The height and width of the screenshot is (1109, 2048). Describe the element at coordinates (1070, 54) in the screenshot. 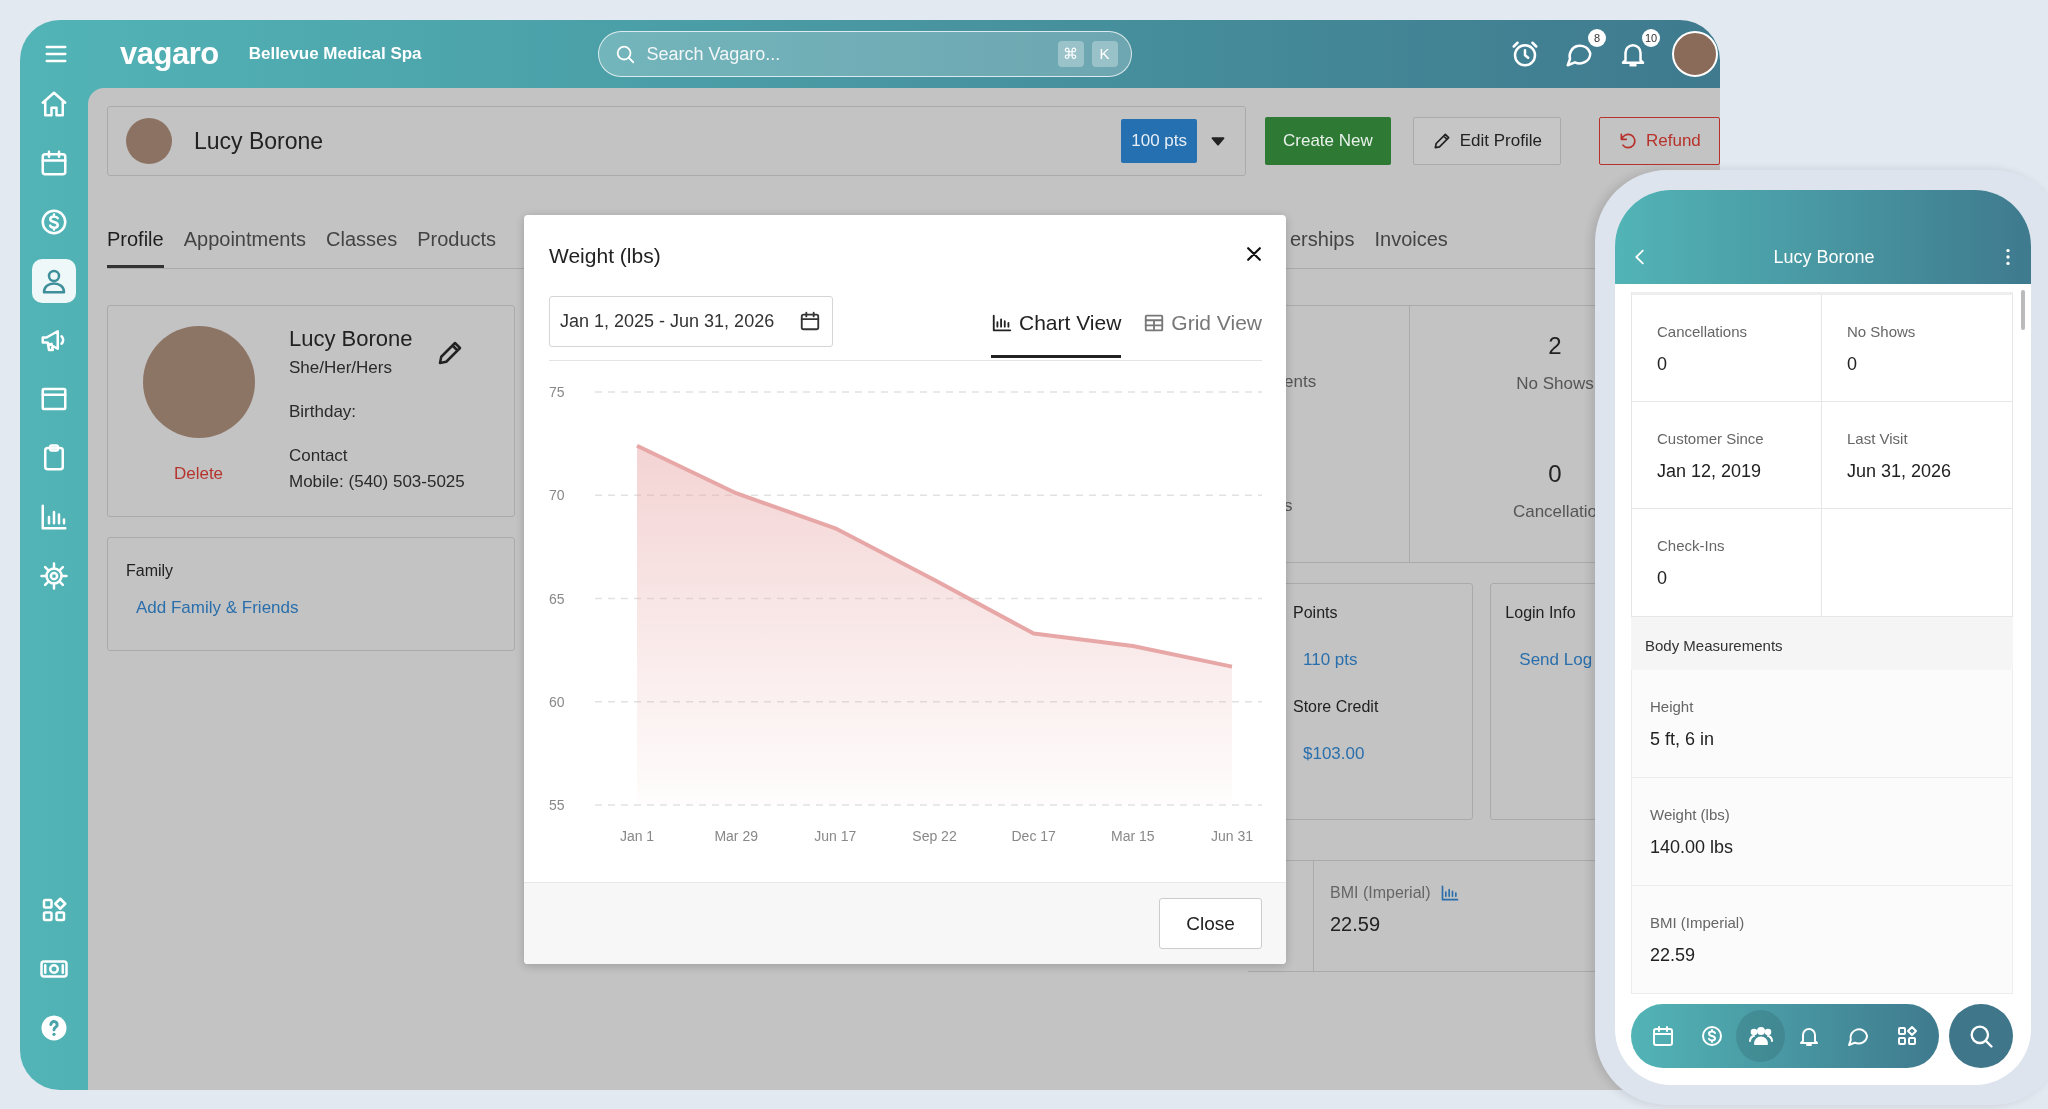

I see `shortcut-key: ⌘` at that location.